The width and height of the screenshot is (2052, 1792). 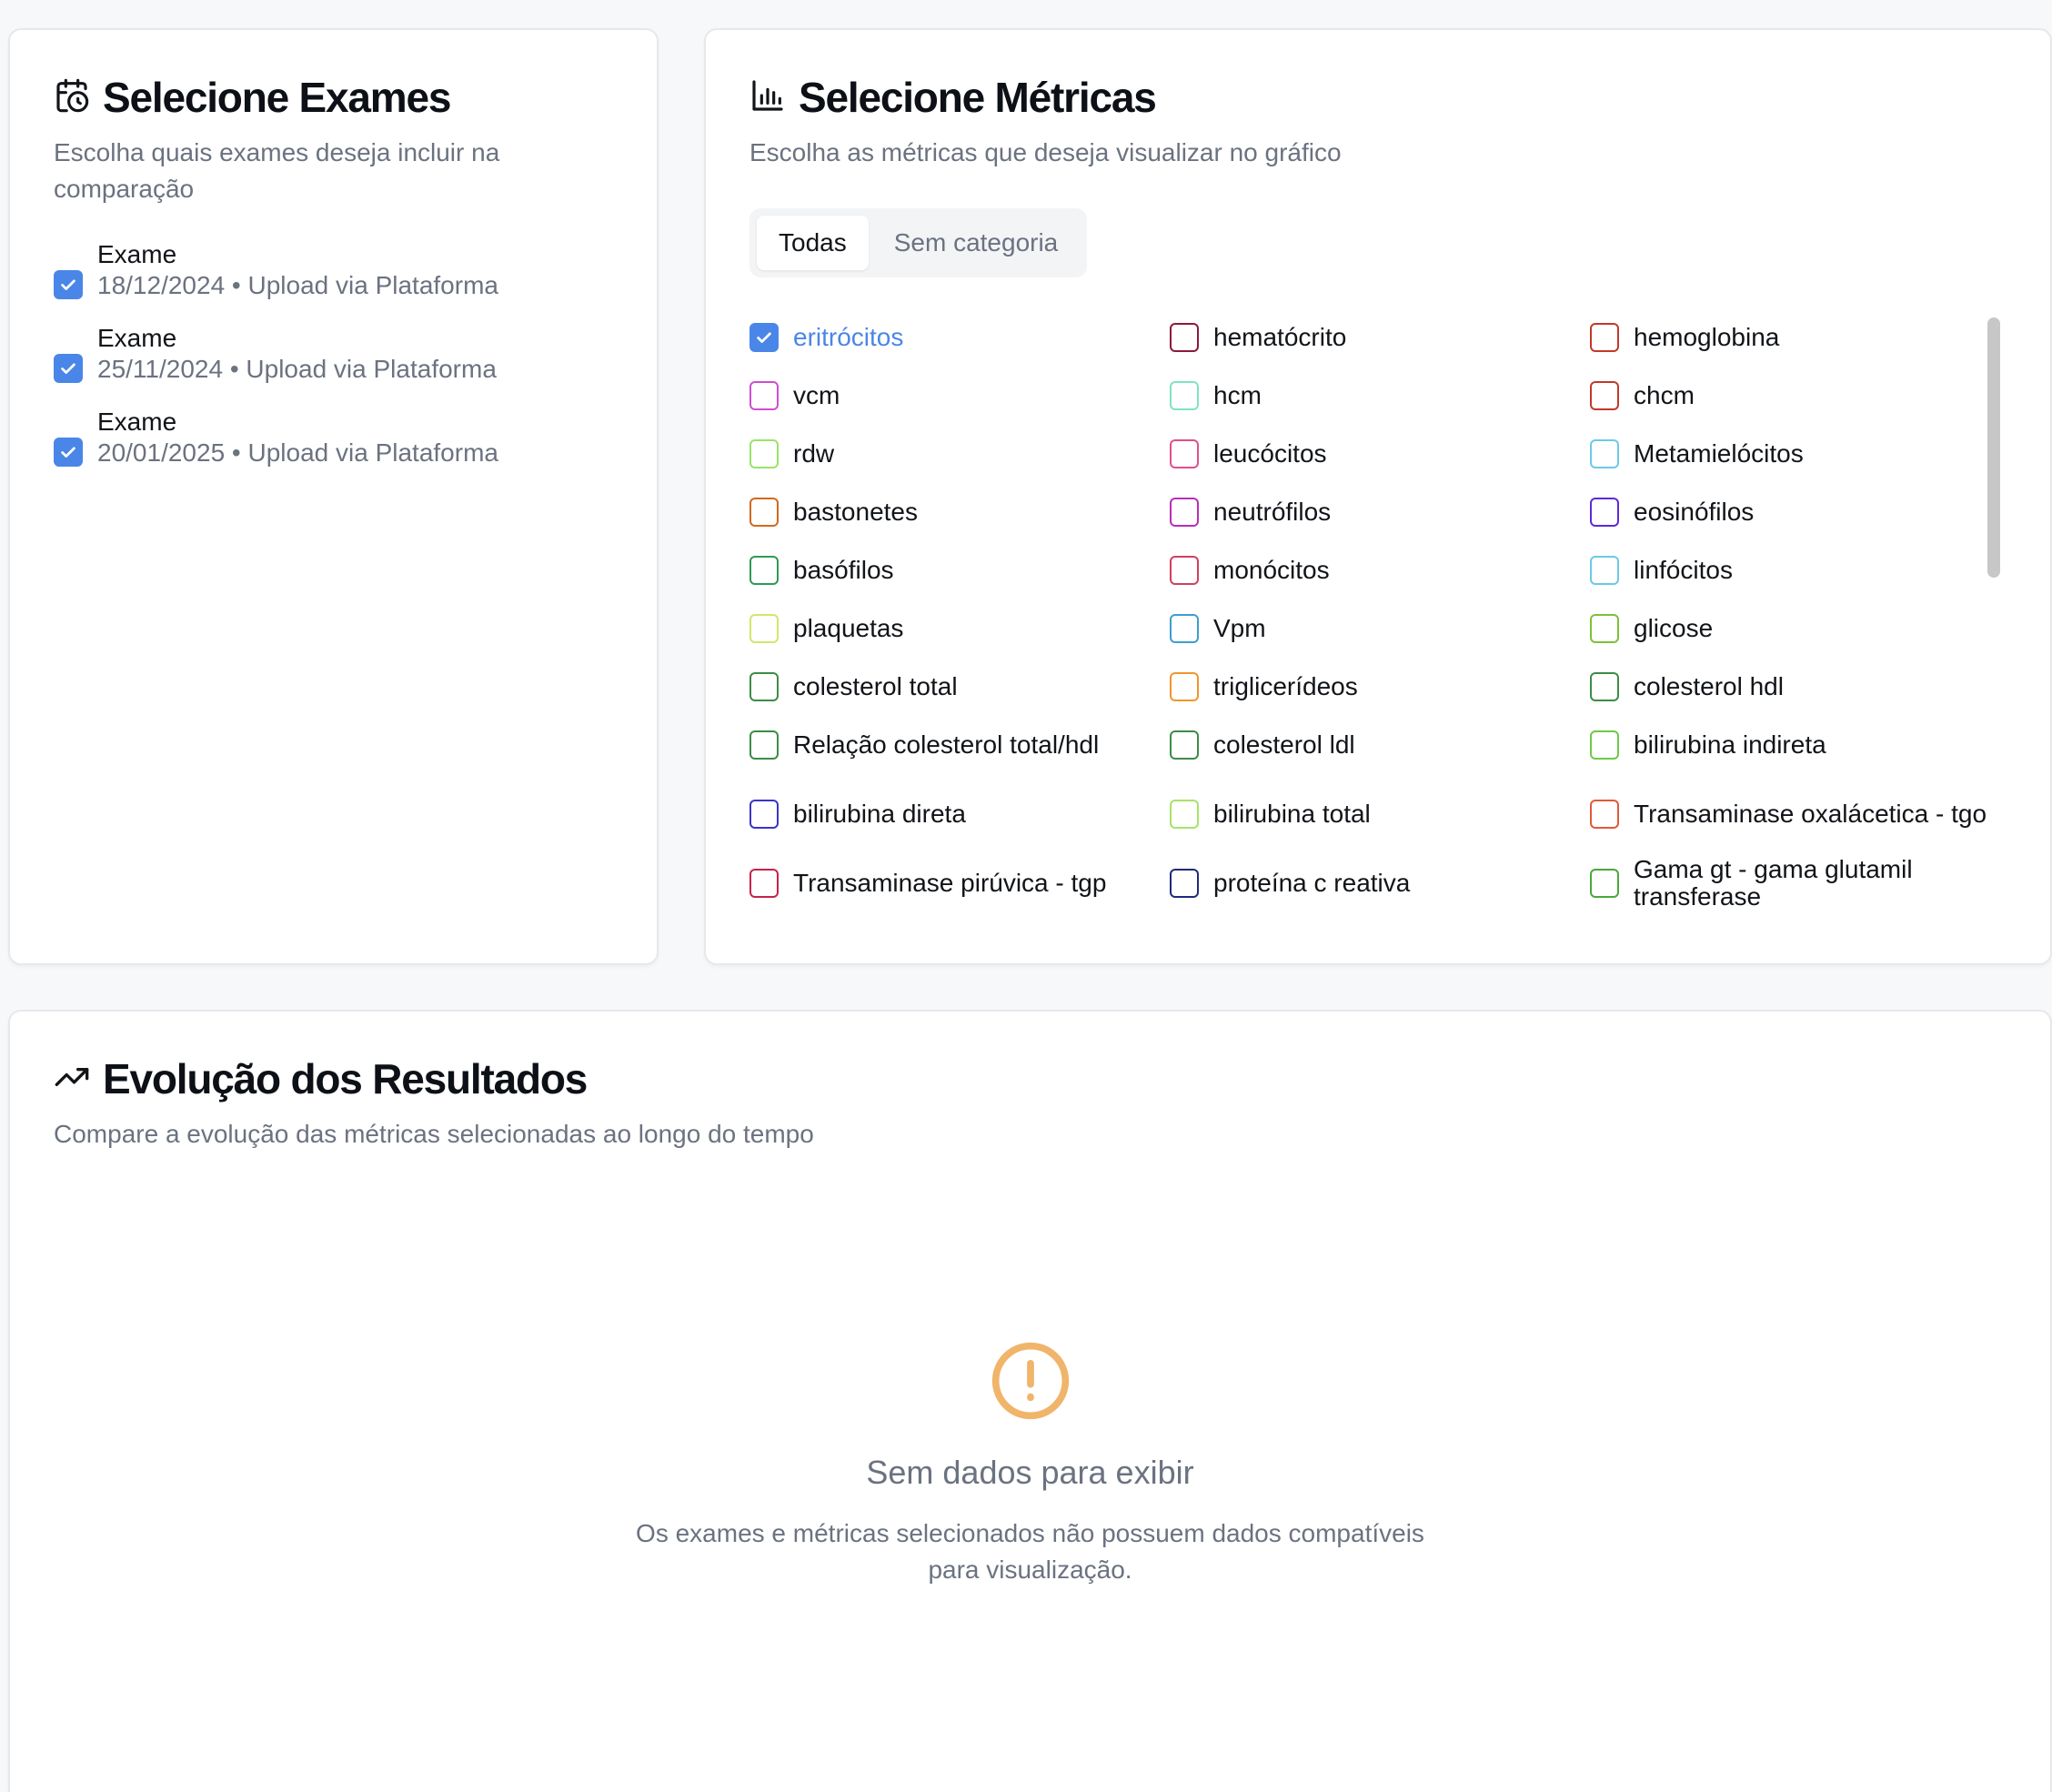 What do you see at coordinates (1380, 454) in the screenshot?
I see `metric-item: leucócitos` at bounding box center [1380, 454].